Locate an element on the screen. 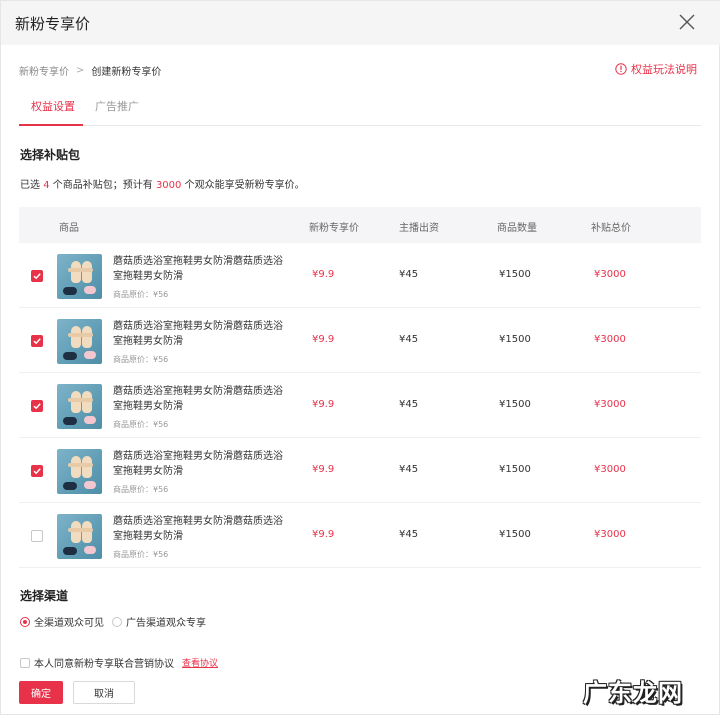 The image size is (720, 715). agreement-label: 本人同意新粉专享联合营销协议 is located at coordinates (104, 664).